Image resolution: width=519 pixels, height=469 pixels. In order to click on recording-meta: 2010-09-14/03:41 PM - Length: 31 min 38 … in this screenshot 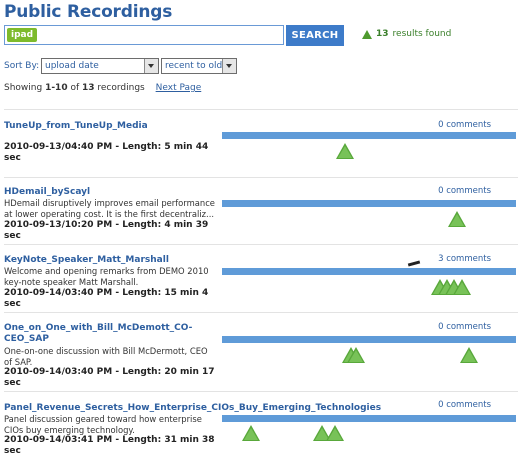, I will do `click(109, 445)`.